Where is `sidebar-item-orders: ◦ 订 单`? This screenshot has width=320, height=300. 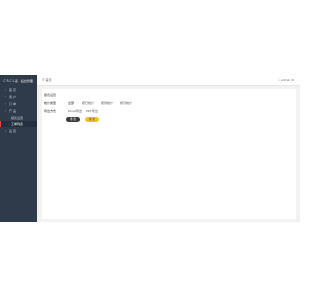
sidebar-item-orders: ◦ 订 单 is located at coordinates (18, 104).